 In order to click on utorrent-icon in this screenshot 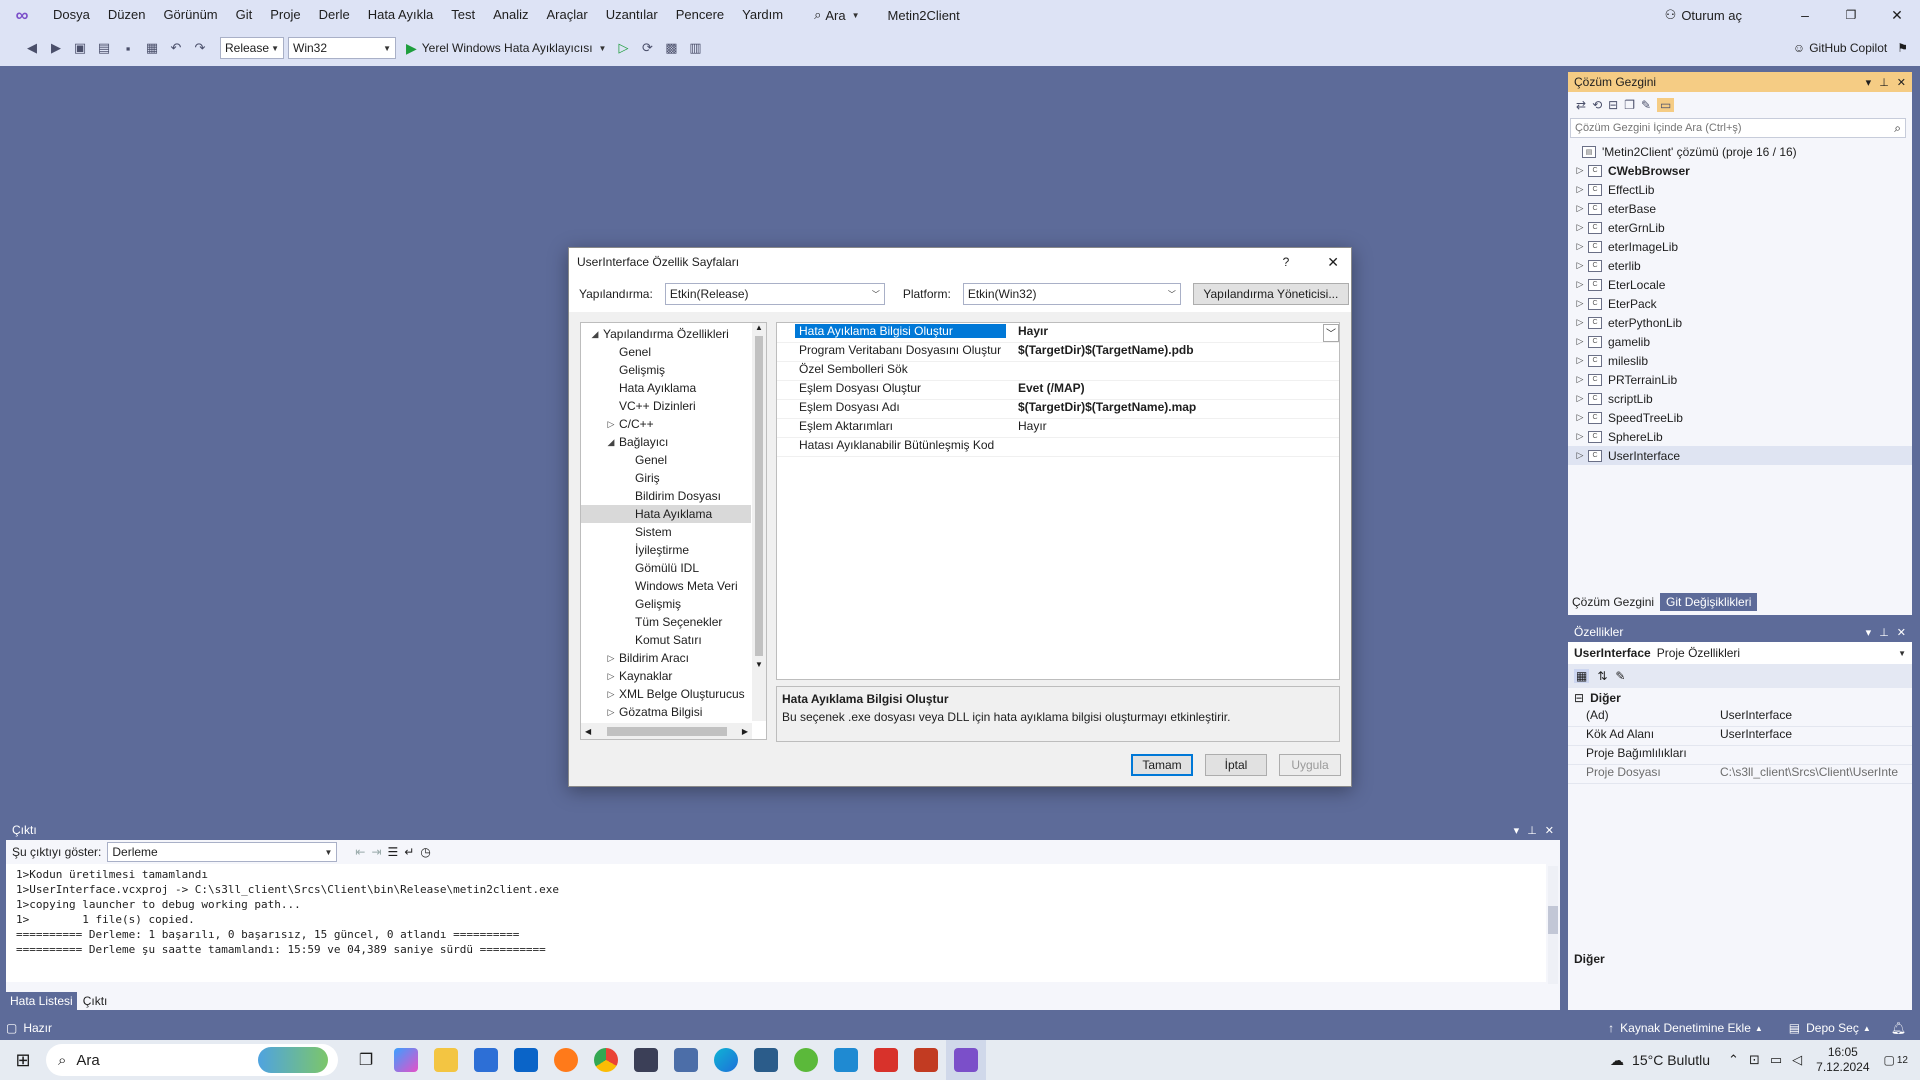, I will do `click(806, 1060)`.